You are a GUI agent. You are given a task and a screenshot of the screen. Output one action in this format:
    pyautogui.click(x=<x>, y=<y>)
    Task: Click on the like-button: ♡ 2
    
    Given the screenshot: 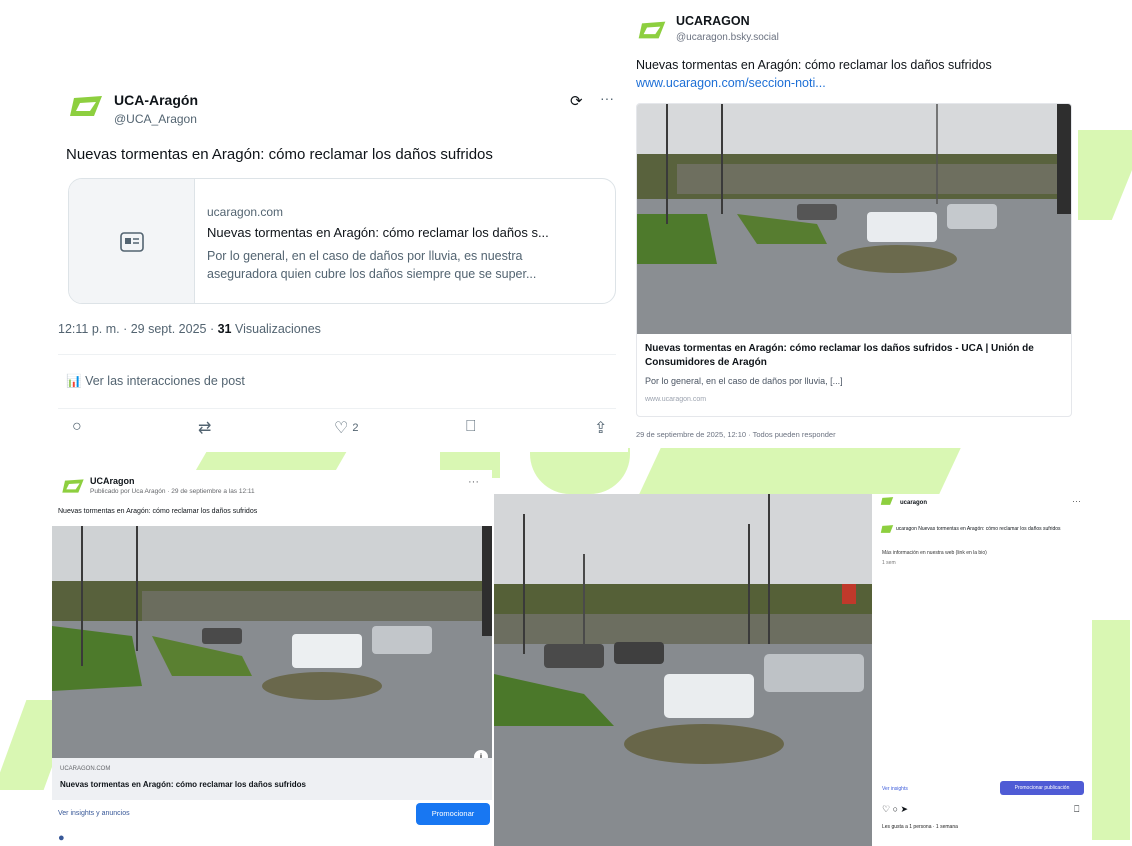 What is the action you would take?
    pyautogui.click(x=346, y=428)
    